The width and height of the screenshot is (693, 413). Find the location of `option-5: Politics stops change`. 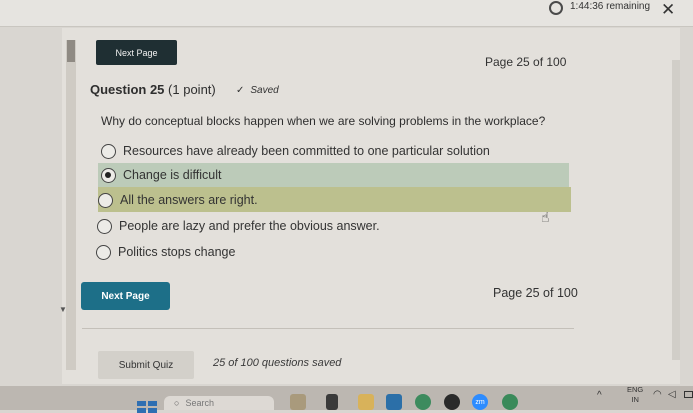

option-5: Politics stops change is located at coordinates (165, 252).